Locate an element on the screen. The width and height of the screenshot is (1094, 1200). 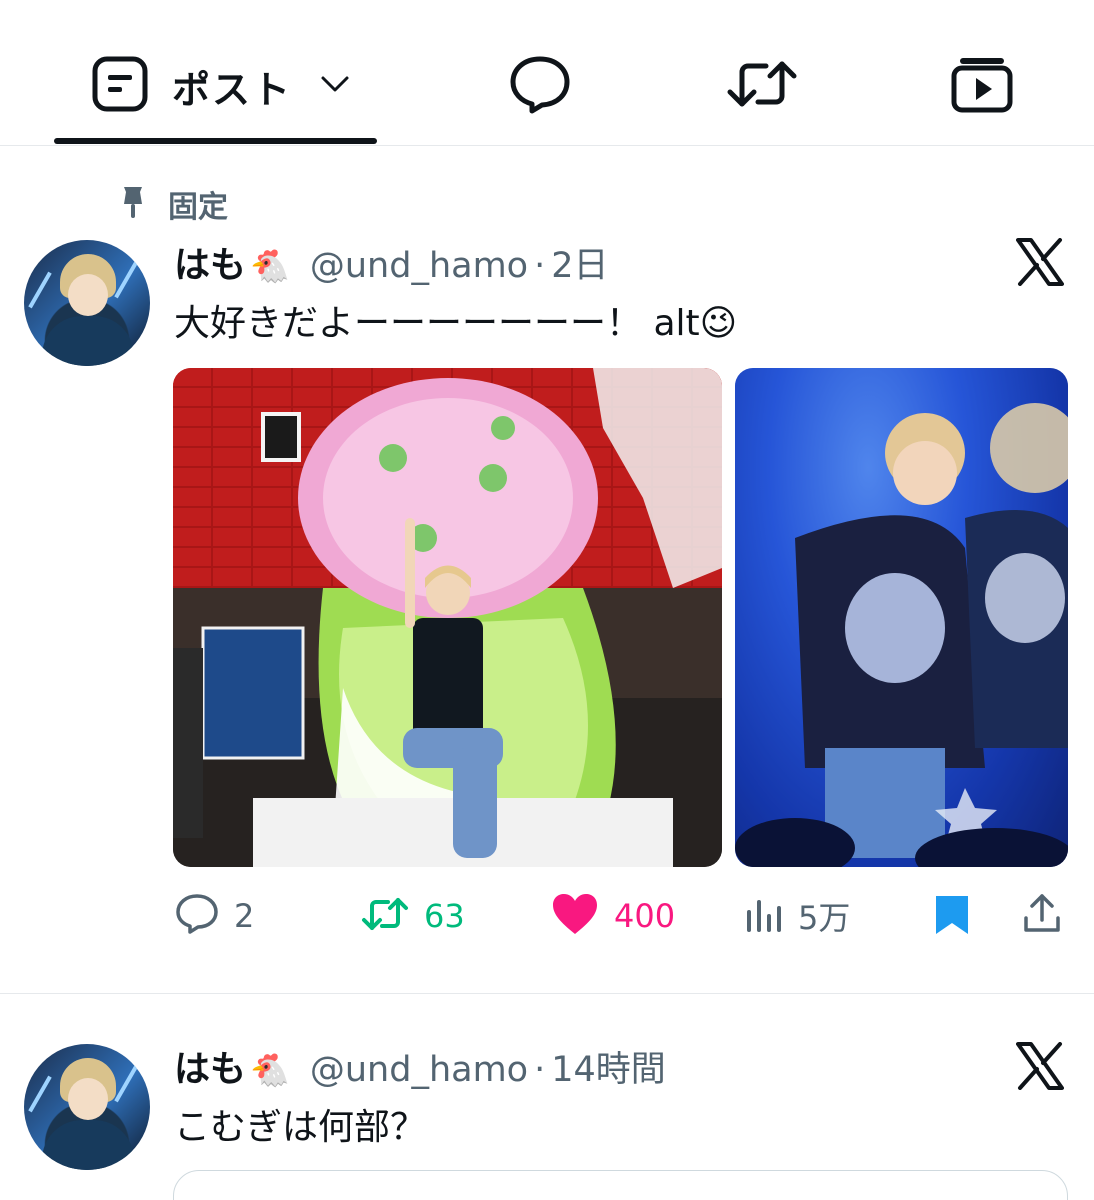
like-count: 400 is located at coordinates (645, 916).